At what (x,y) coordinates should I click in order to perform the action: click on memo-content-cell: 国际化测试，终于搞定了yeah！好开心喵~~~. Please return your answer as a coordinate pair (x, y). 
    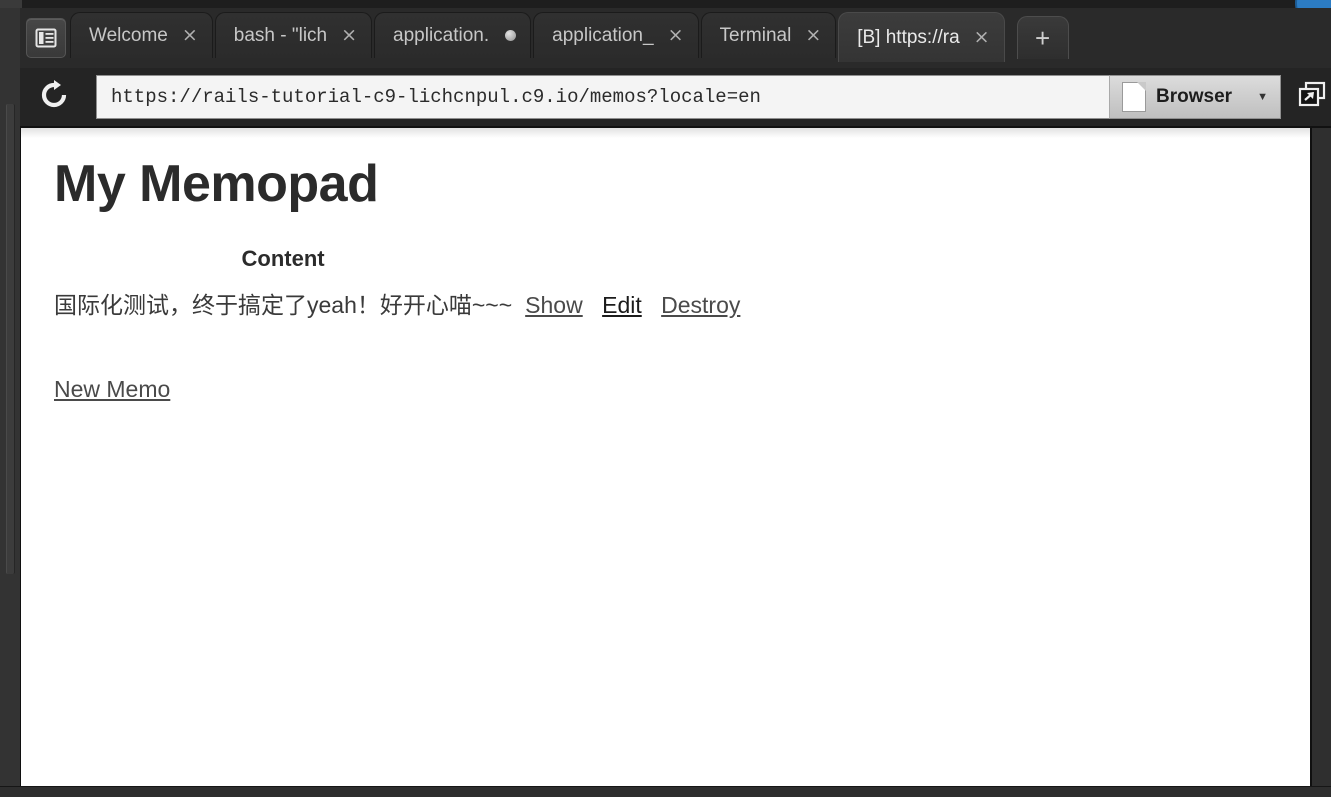
    Looking at the image, I should click on (283, 305).